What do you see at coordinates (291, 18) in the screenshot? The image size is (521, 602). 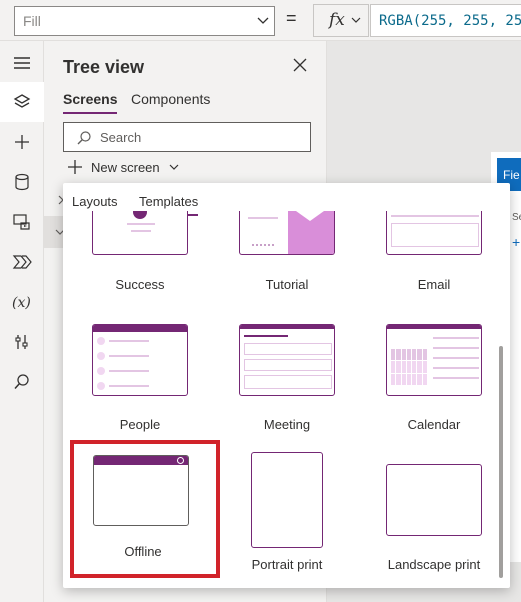 I see `equals-sign: =` at bounding box center [291, 18].